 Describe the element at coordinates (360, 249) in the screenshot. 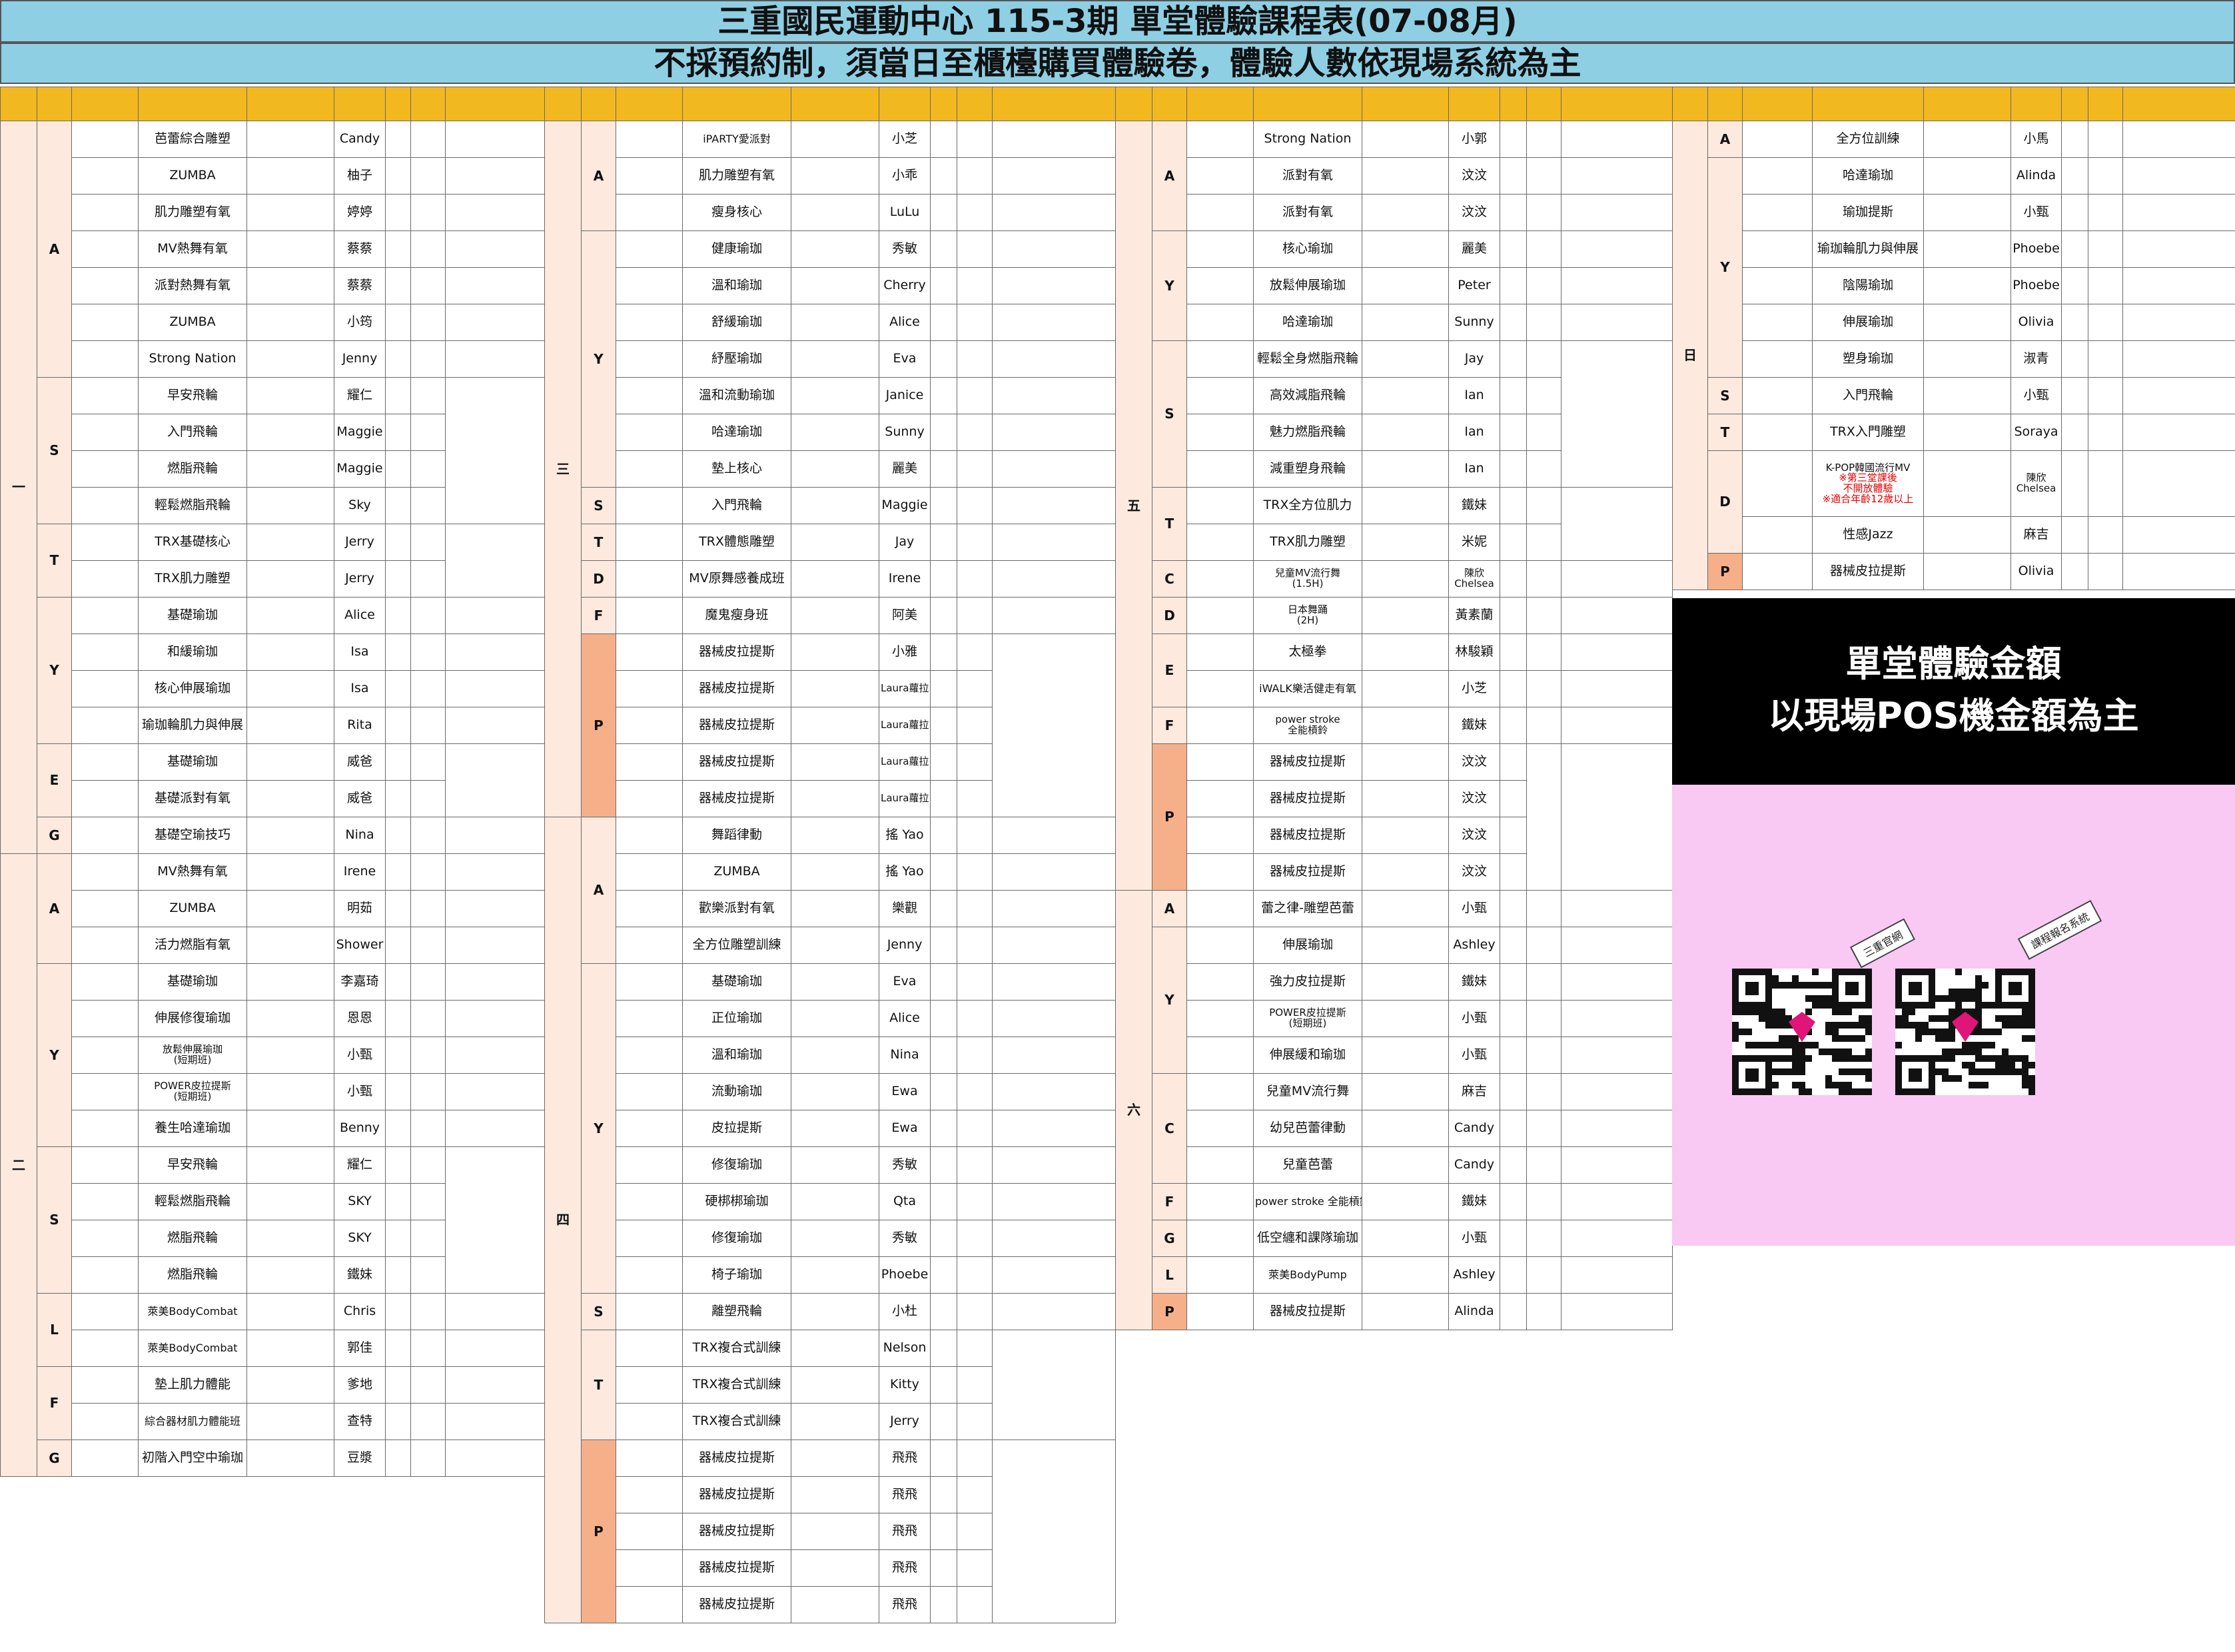

I see `teacher: 蔡蔡` at that location.